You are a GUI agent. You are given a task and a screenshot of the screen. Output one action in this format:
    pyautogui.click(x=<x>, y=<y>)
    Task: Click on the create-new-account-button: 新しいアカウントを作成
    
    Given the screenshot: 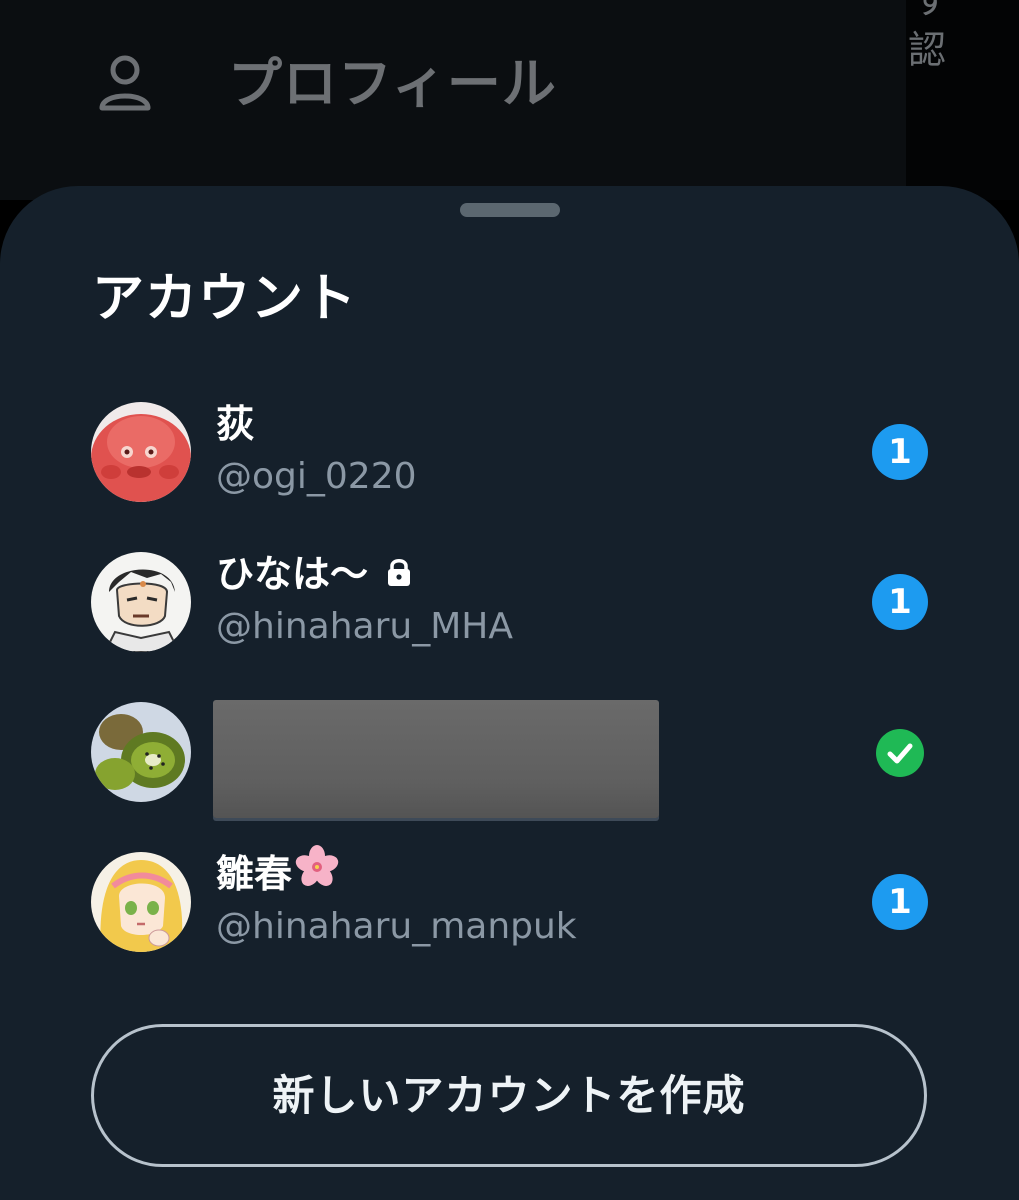 What is the action you would take?
    pyautogui.click(x=509, y=1095)
    